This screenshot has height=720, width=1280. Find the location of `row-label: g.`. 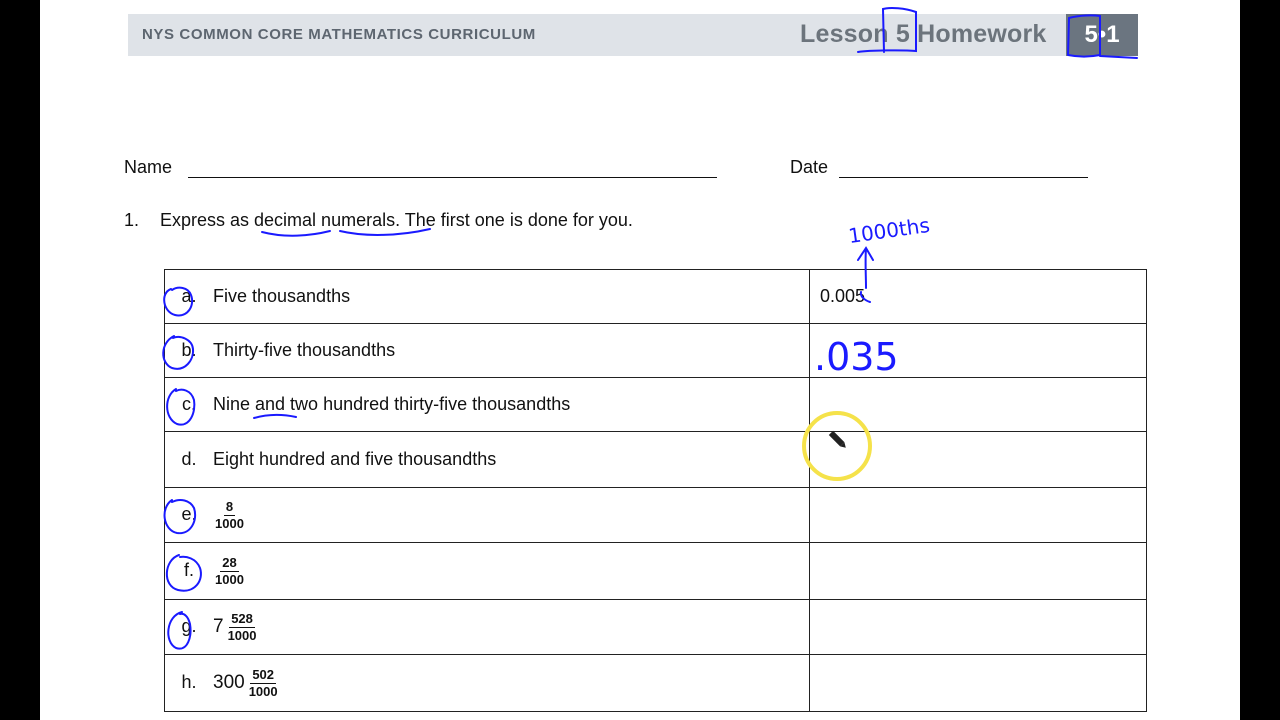

row-label: g. is located at coordinates (189, 625).